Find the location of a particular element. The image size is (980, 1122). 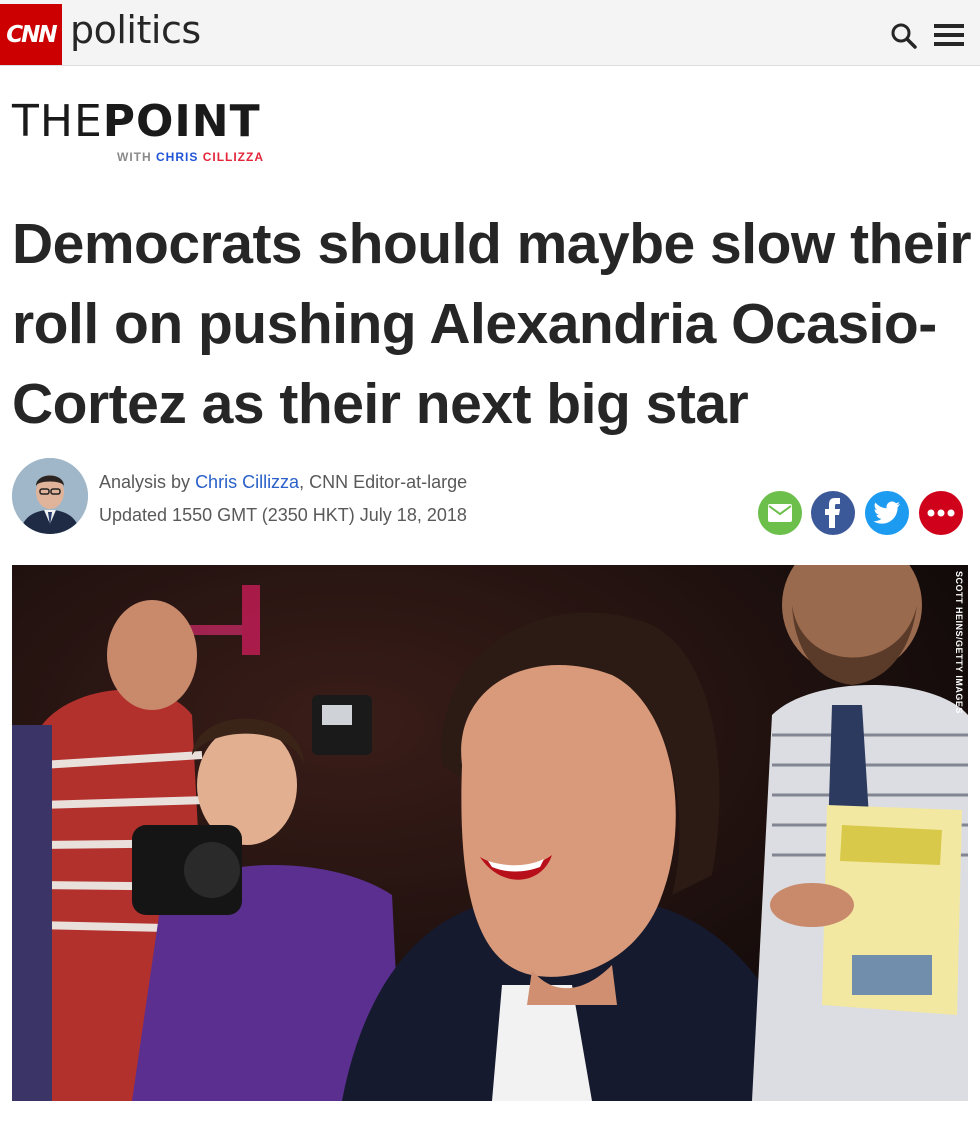

facebook-share-button is located at coordinates (833, 513).